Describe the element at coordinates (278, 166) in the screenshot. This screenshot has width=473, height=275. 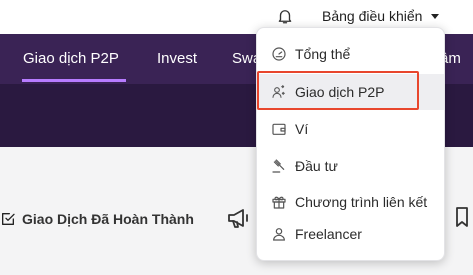
I see `gavel-icon` at that location.